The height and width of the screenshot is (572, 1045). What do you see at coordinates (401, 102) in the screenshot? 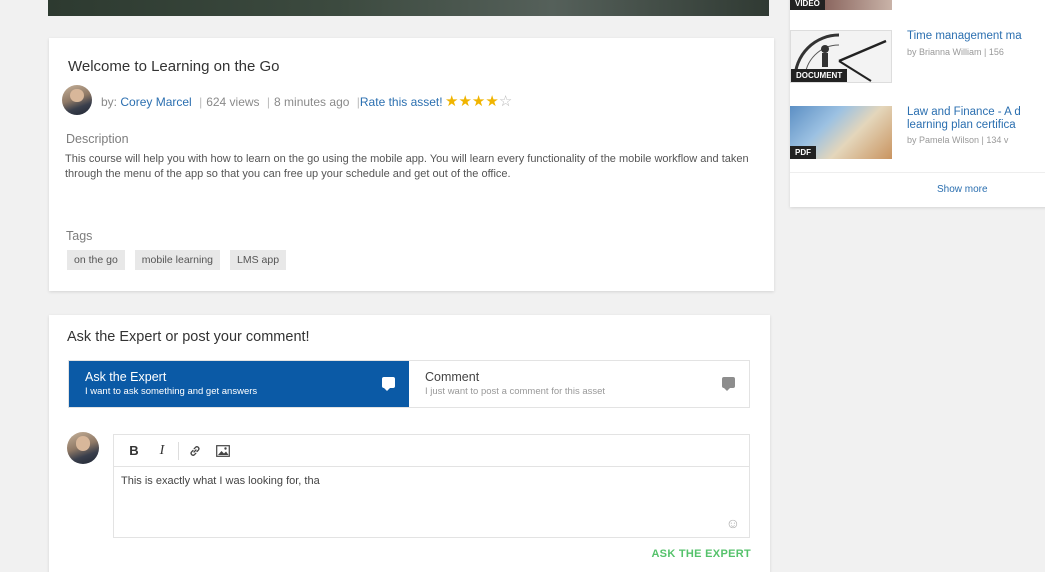
I see `rate-asset-link: Rate this asset!` at bounding box center [401, 102].